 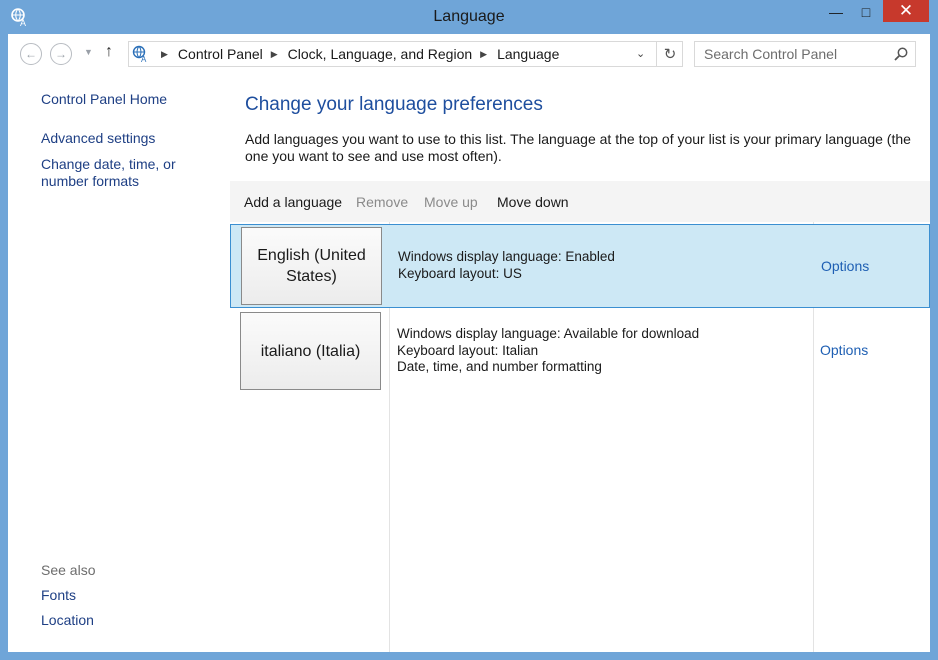 What do you see at coordinates (836, 12) in the screenshot?
I see `minimize-button: —` at bounding box center [836, 12].